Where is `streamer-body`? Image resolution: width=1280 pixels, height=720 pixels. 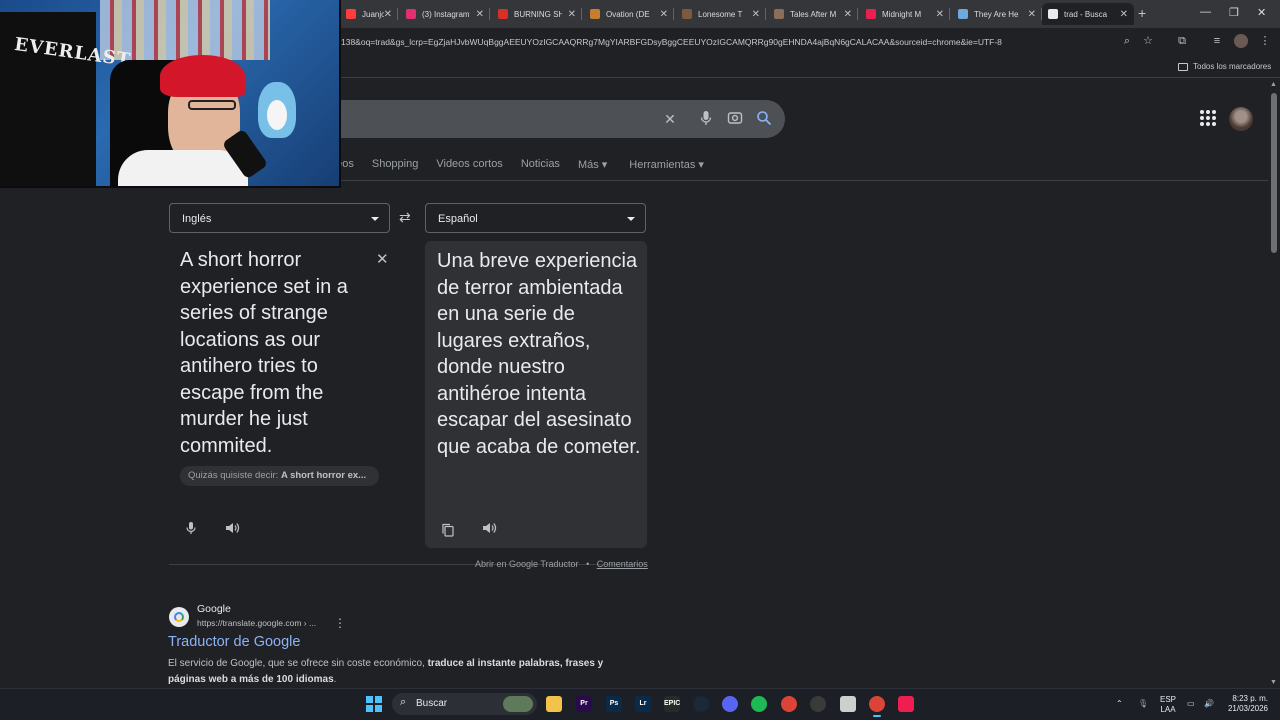 streamer-body is located at coordinates (183, 168).